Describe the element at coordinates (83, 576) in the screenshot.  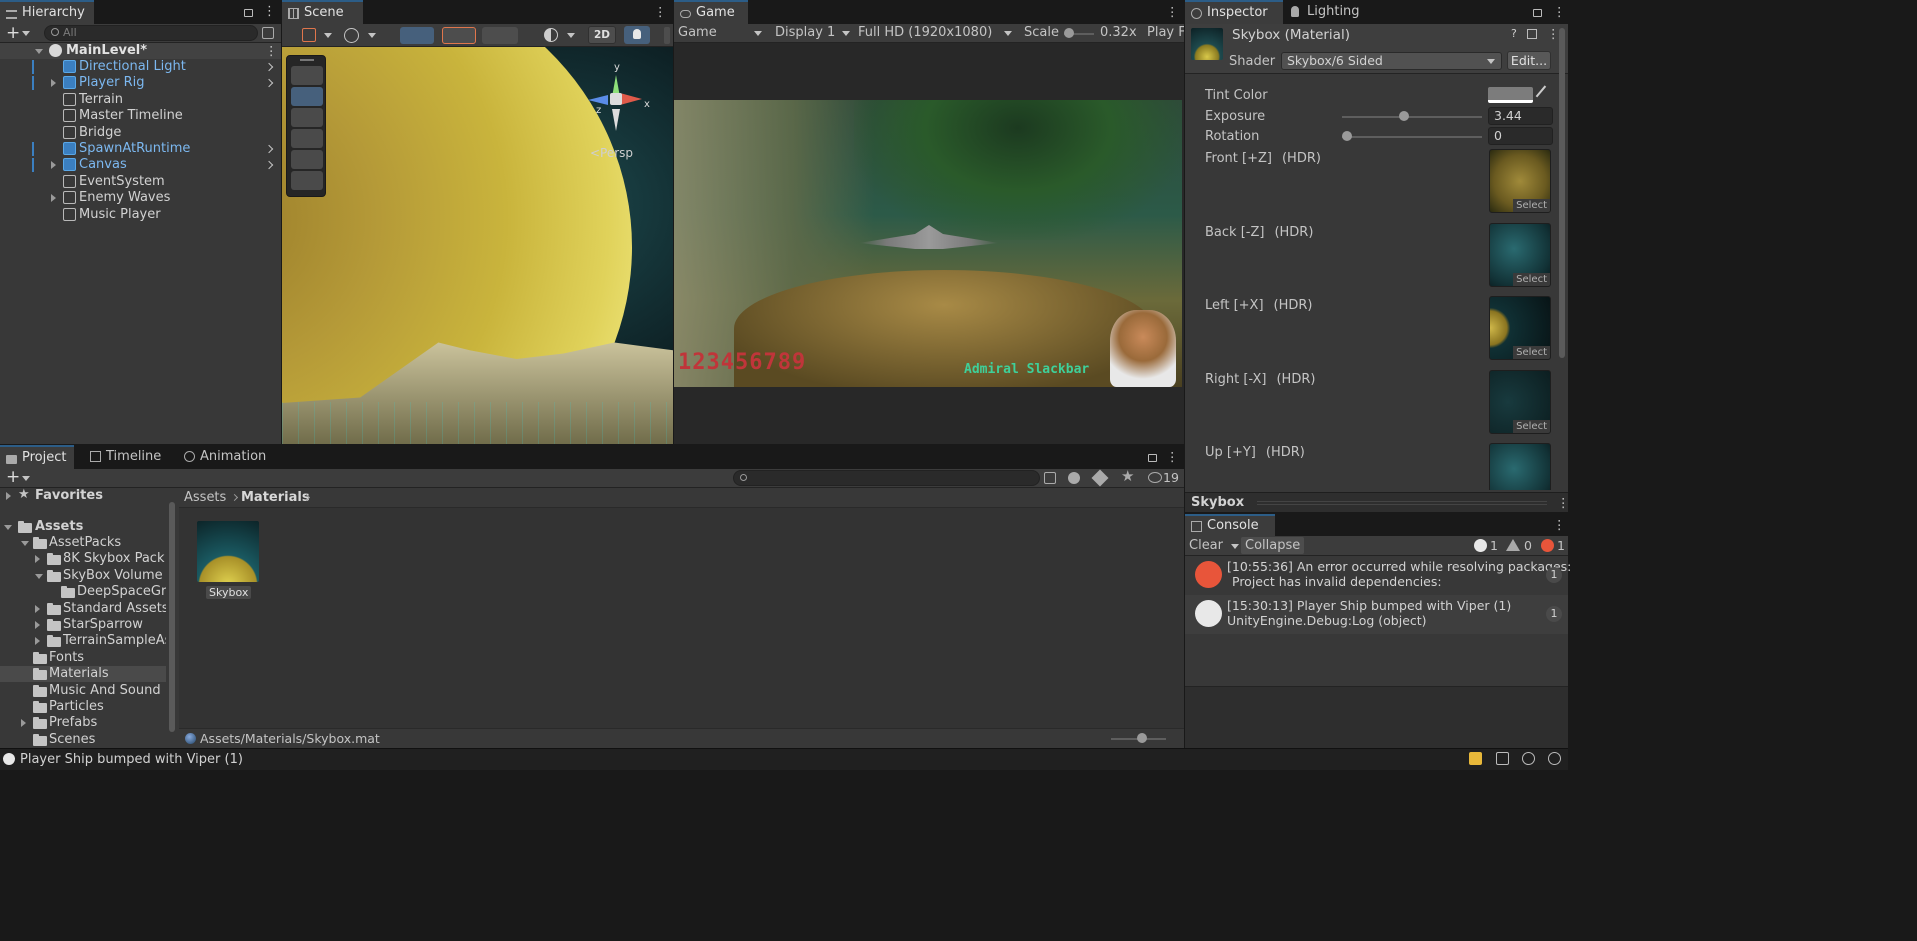
I see `folder-tree-item: SkyBox Volume 2` at that location.